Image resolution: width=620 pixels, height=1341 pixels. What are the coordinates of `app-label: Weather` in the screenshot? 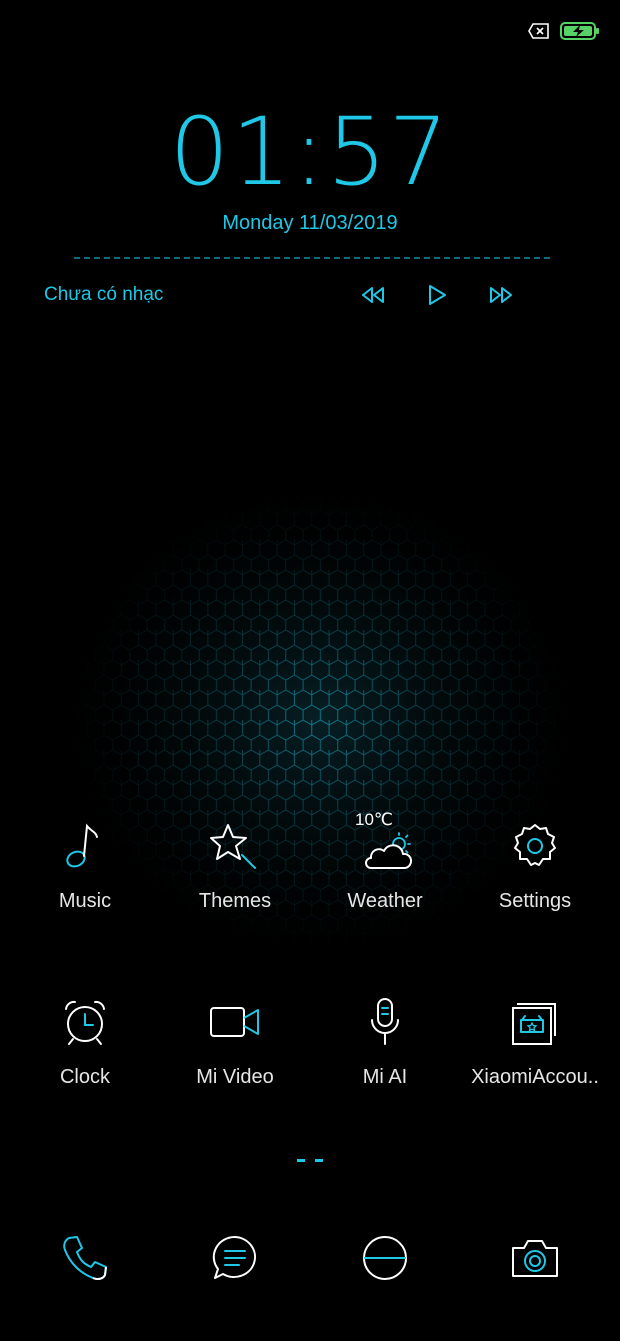 It's located at (385, 901).